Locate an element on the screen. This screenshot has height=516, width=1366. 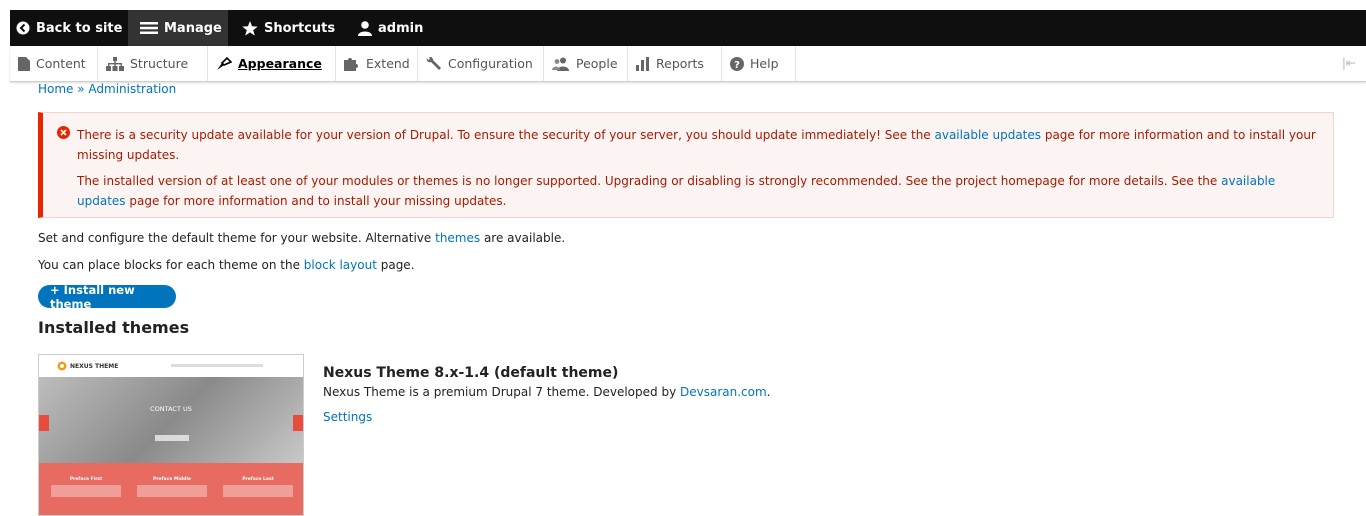
tray-item-configuration: Configuration is located at coordinates (481, 63).